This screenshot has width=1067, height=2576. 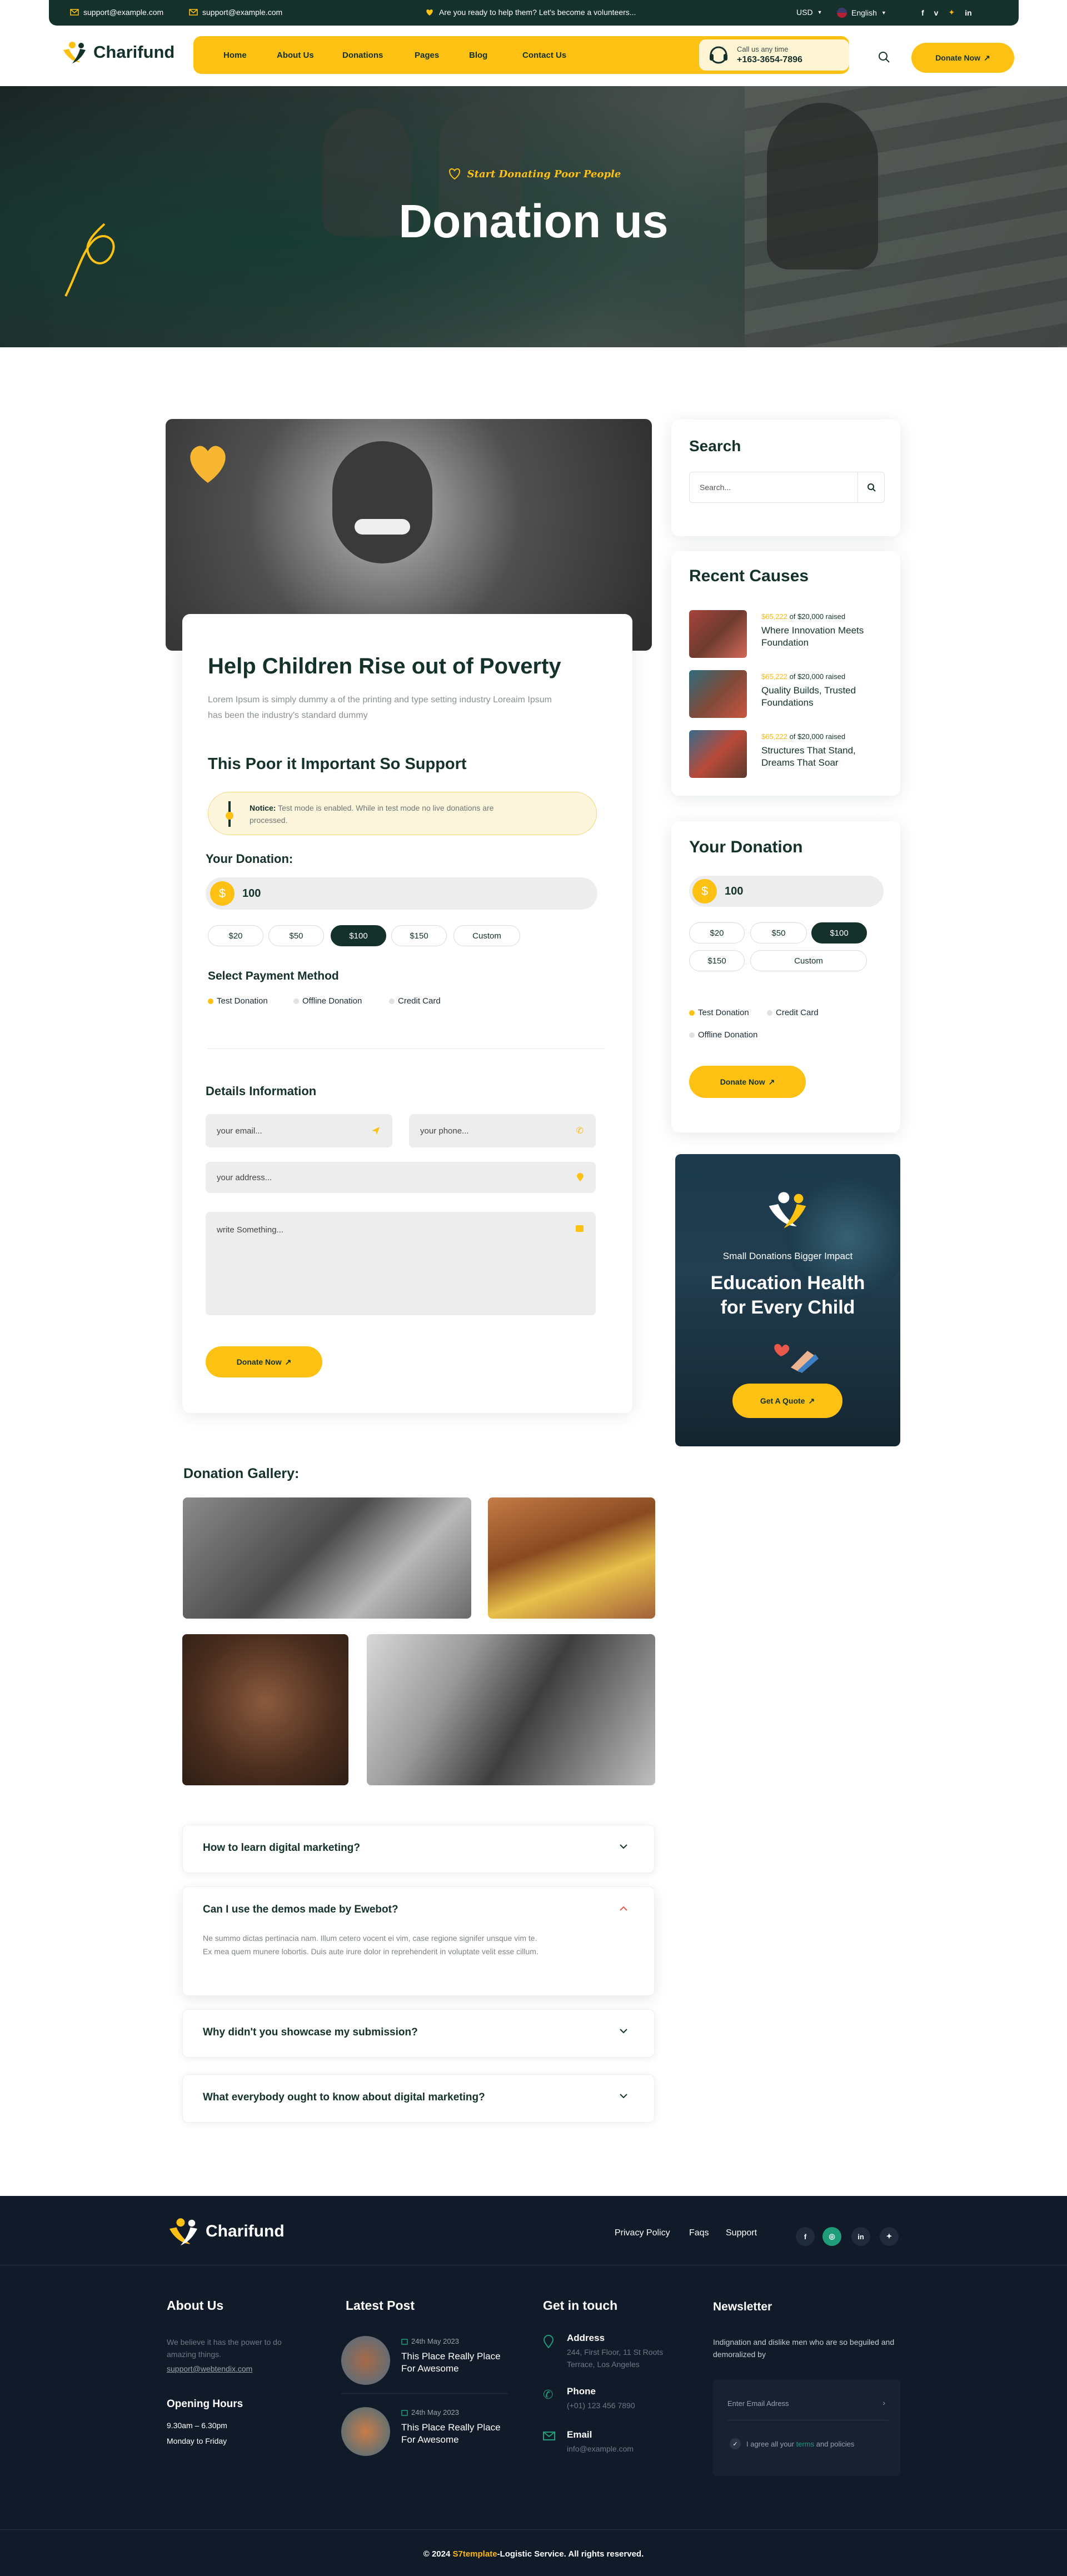 I want to click on sidebar-payment-test-label: Test Donation, so click(x=723, y=1012).